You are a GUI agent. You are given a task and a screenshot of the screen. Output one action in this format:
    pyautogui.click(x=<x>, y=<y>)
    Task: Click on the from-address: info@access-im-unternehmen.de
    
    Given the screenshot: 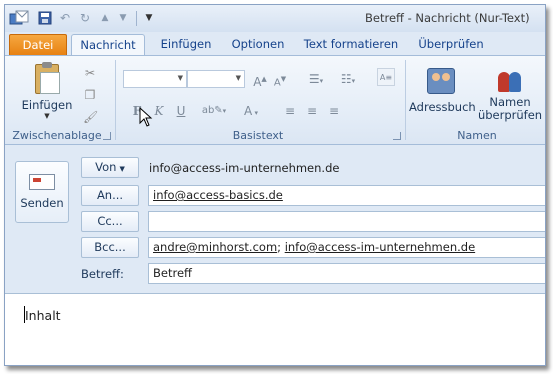 What is the action you would take?
    pyautogui.click(x=244, y=168)
    